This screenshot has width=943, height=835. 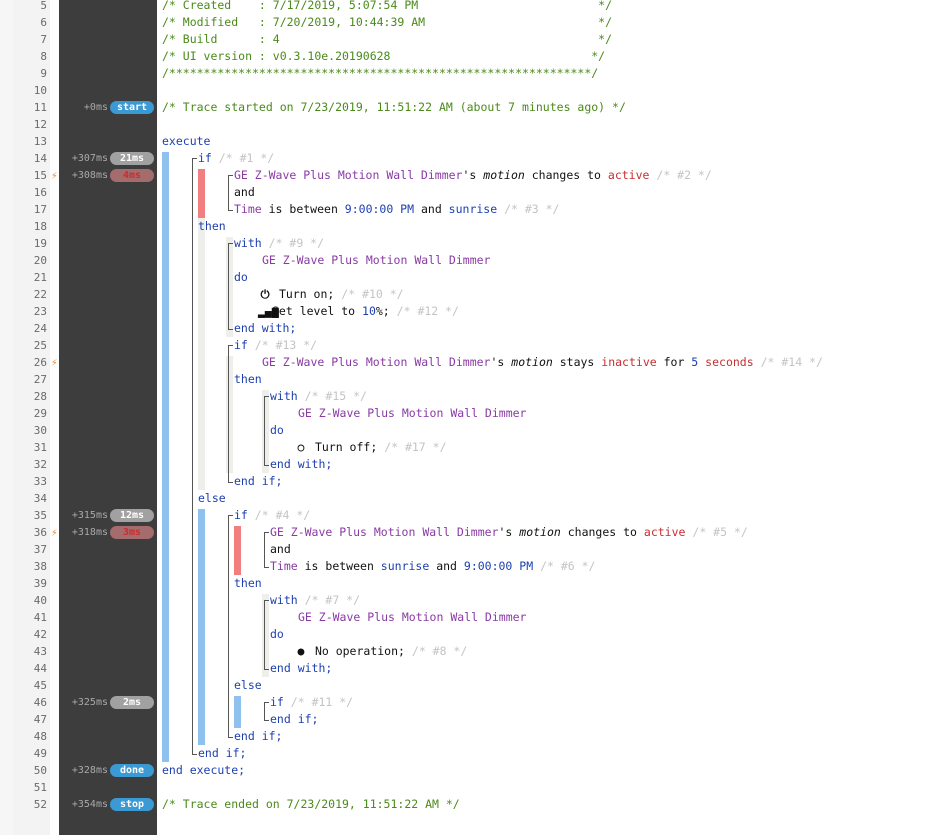 What do you see at coordinates (415, 447) in the screenshot?
I see `statement-id: /* #17 */` at bounding box center [415, 447].